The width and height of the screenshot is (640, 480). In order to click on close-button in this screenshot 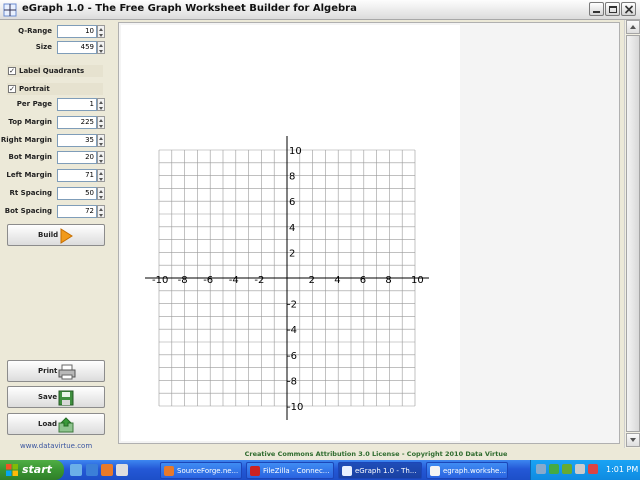, I will do `click(628, 9)`.